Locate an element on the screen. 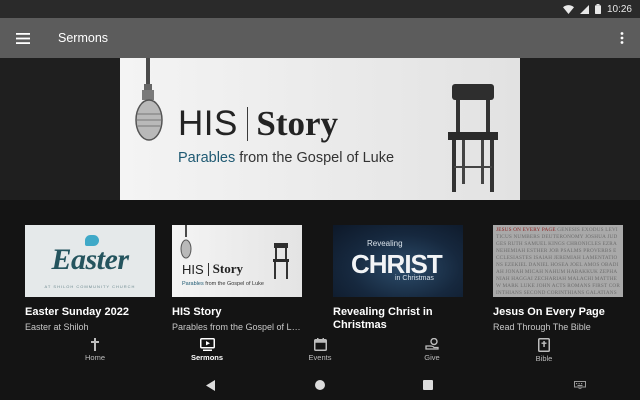 This screenshot has width=640, height=400. status-bar: 10:26 is located at coordinates (320, 9).